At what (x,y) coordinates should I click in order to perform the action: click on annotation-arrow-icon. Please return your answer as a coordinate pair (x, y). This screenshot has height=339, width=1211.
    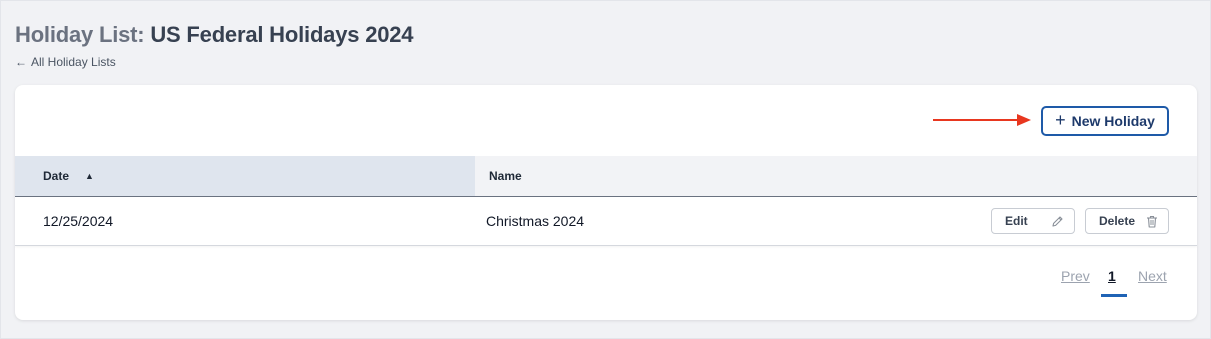
    Looking at the image, I should click on (982, 120).